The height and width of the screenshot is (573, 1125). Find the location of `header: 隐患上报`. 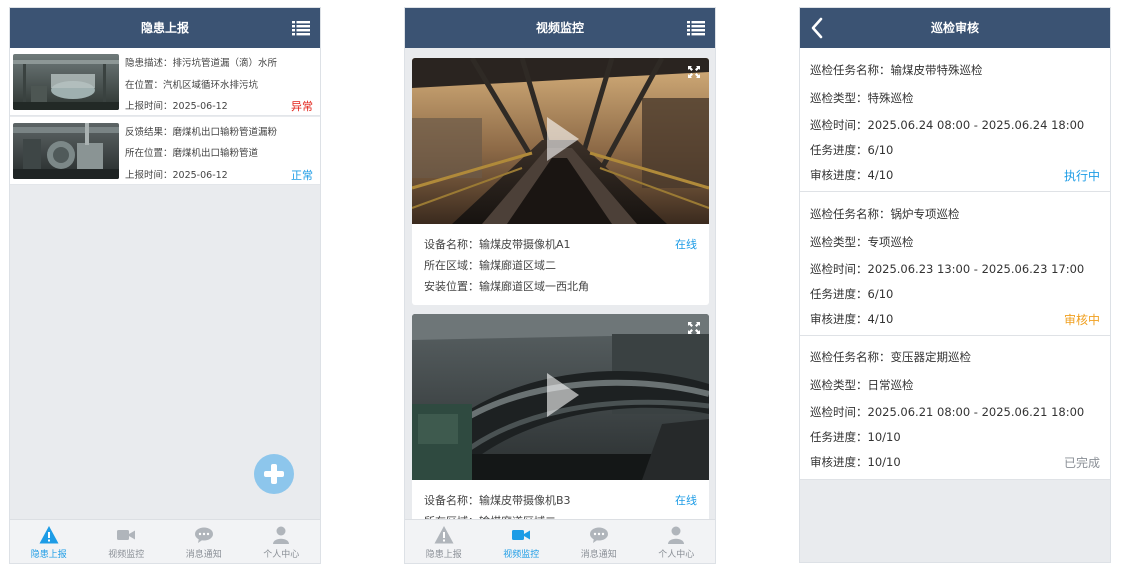

header: 隐患上报 is located at coordinates (165, 28).